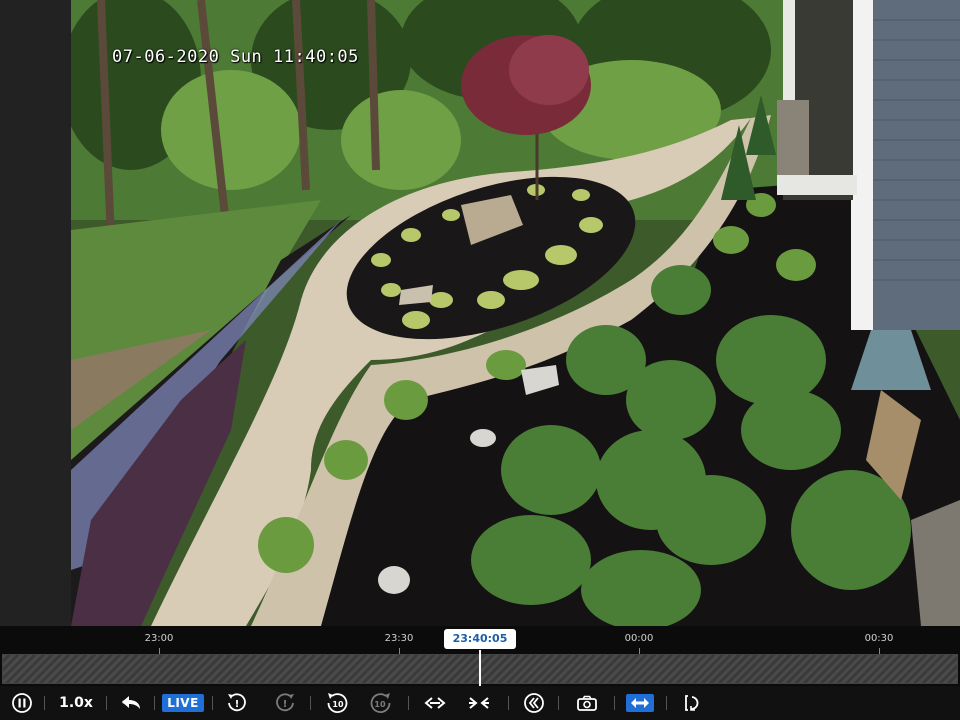  I want to click on playback-timeline: 23:00 23:30 00:00 00:30 23:40:05, so click(480, 656).